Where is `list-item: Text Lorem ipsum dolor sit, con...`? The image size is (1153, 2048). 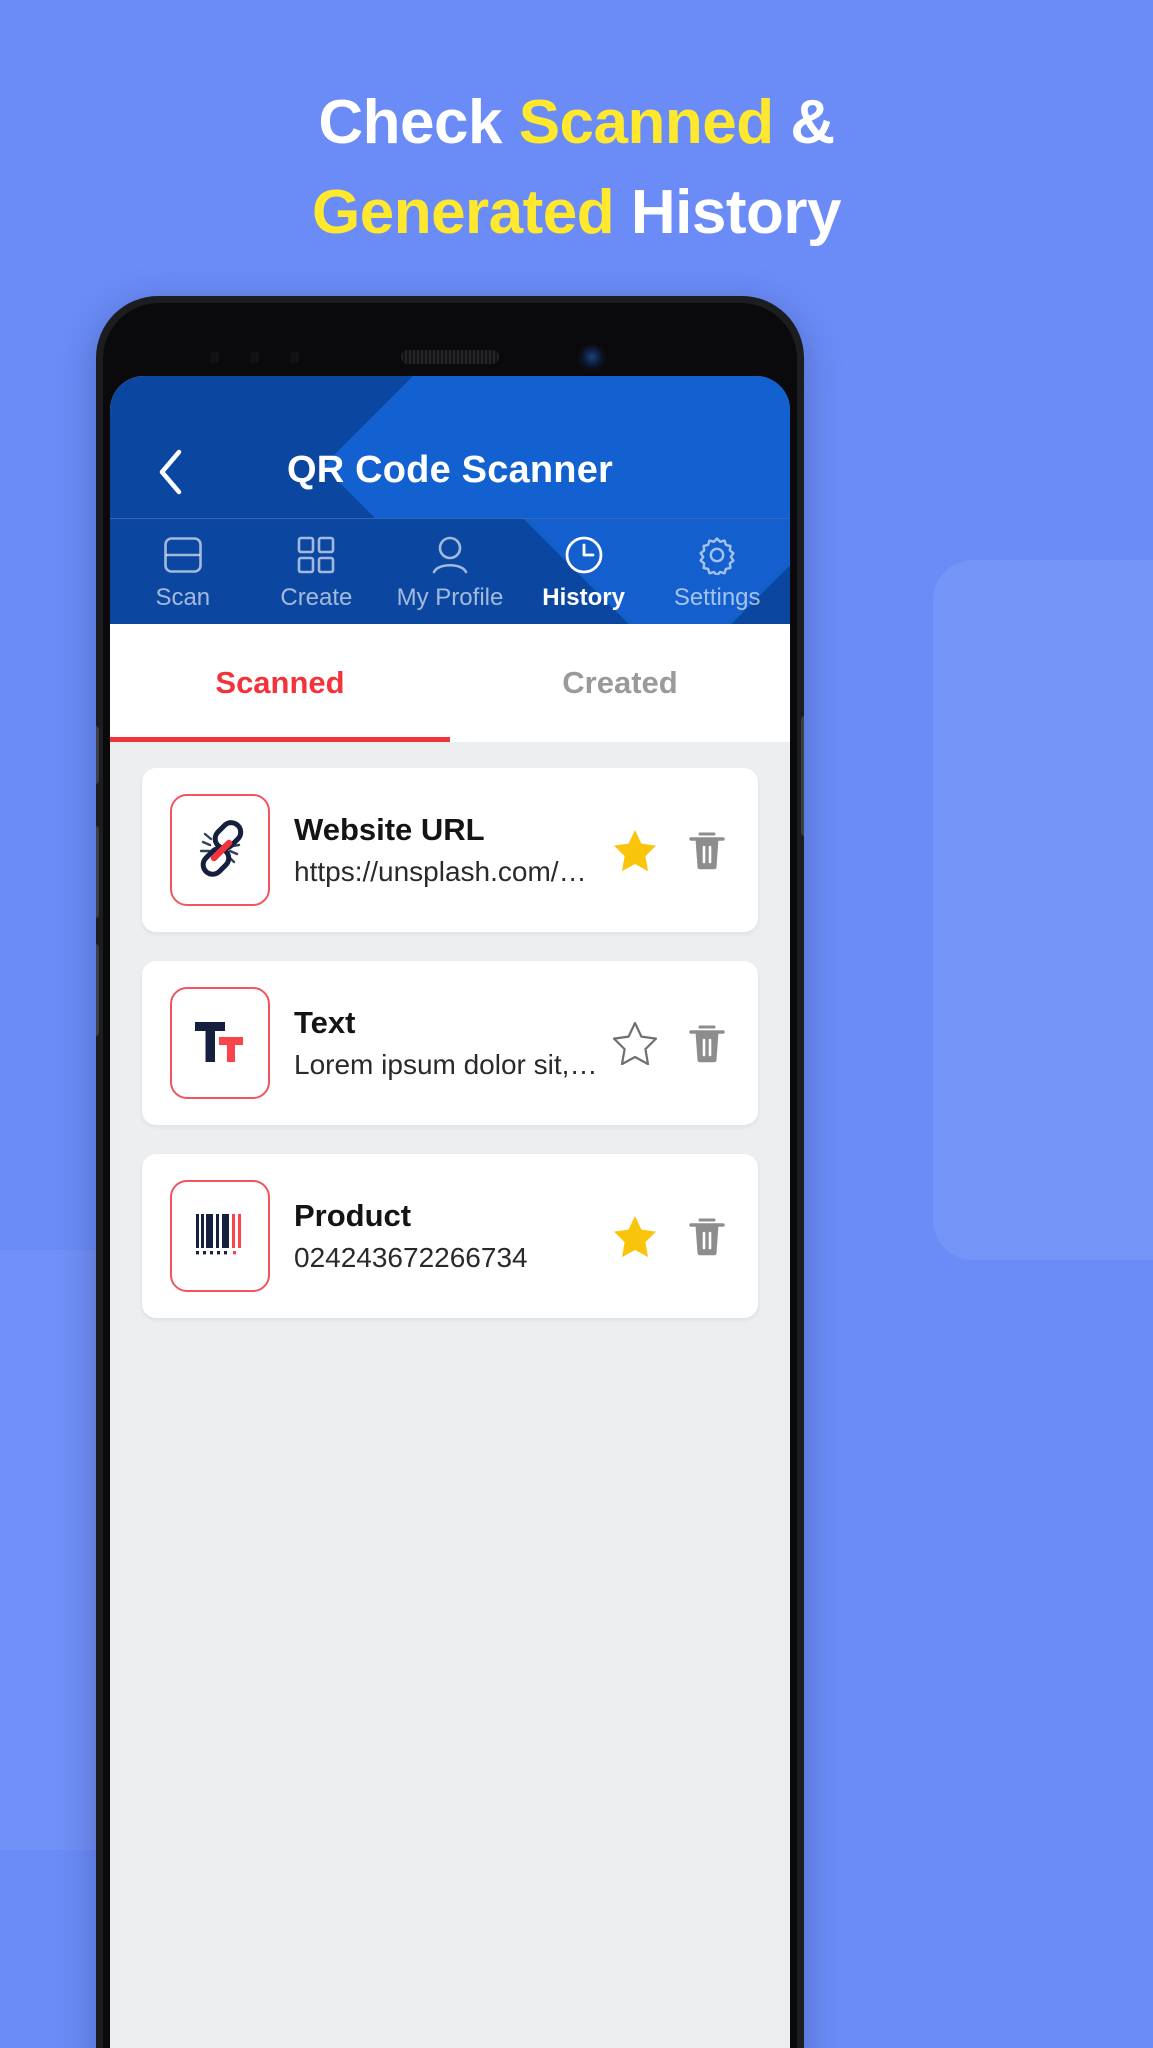 list-item: Text Lorem ipsum dolor sit, con... is located at coordinates (450, 1043).